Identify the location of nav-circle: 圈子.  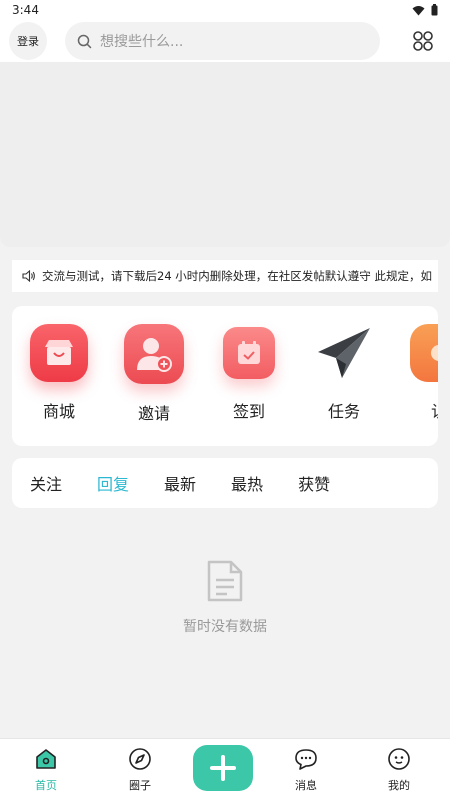
(140, 770).